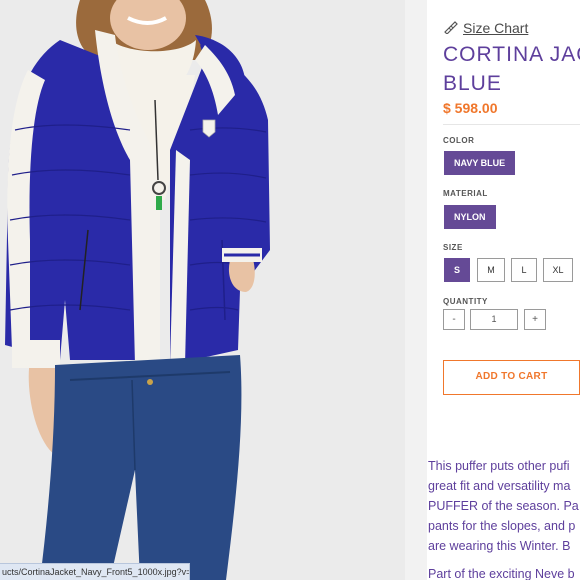  What do you see at coordinates (558, 270) in the screenshot?
I see `size-option-xl: XL` at bounding box center [558, 270].